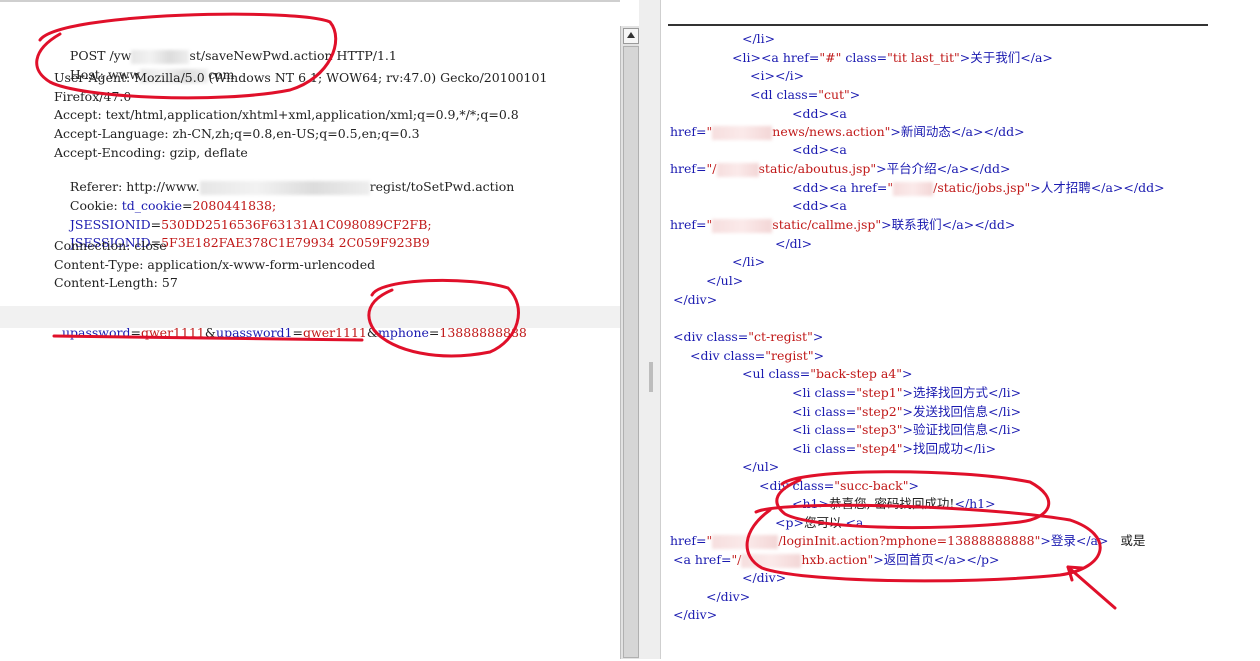 The width and height of the screenshot is (1260, 661). What do you see at coordinates (827, 224) in the screenshot?
I see `code-string: static/callme.jsp"` at bounding box center [827, 224].